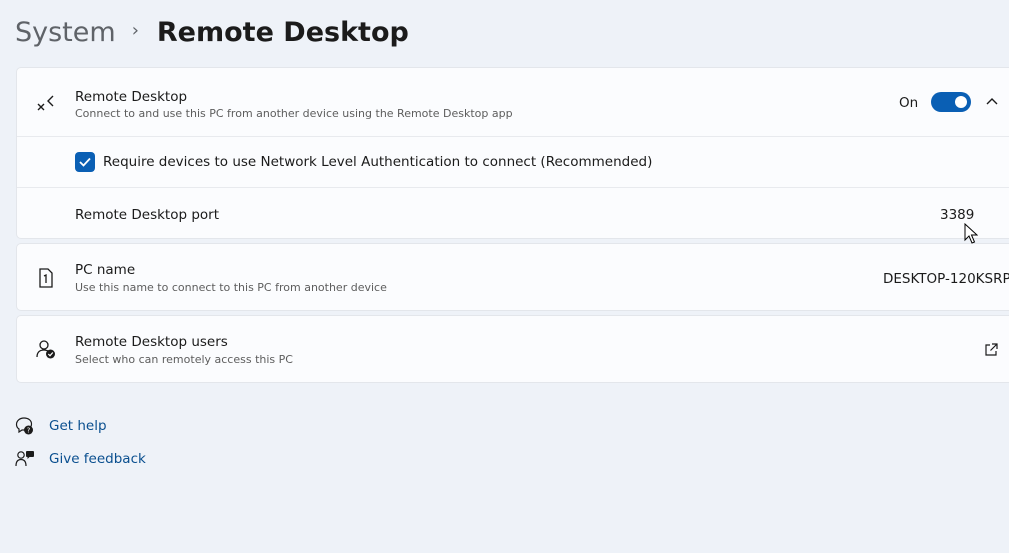  Describe the element at coordinates (78, 426) in the screenshot. I see `get-help-link: Get help` at that location.